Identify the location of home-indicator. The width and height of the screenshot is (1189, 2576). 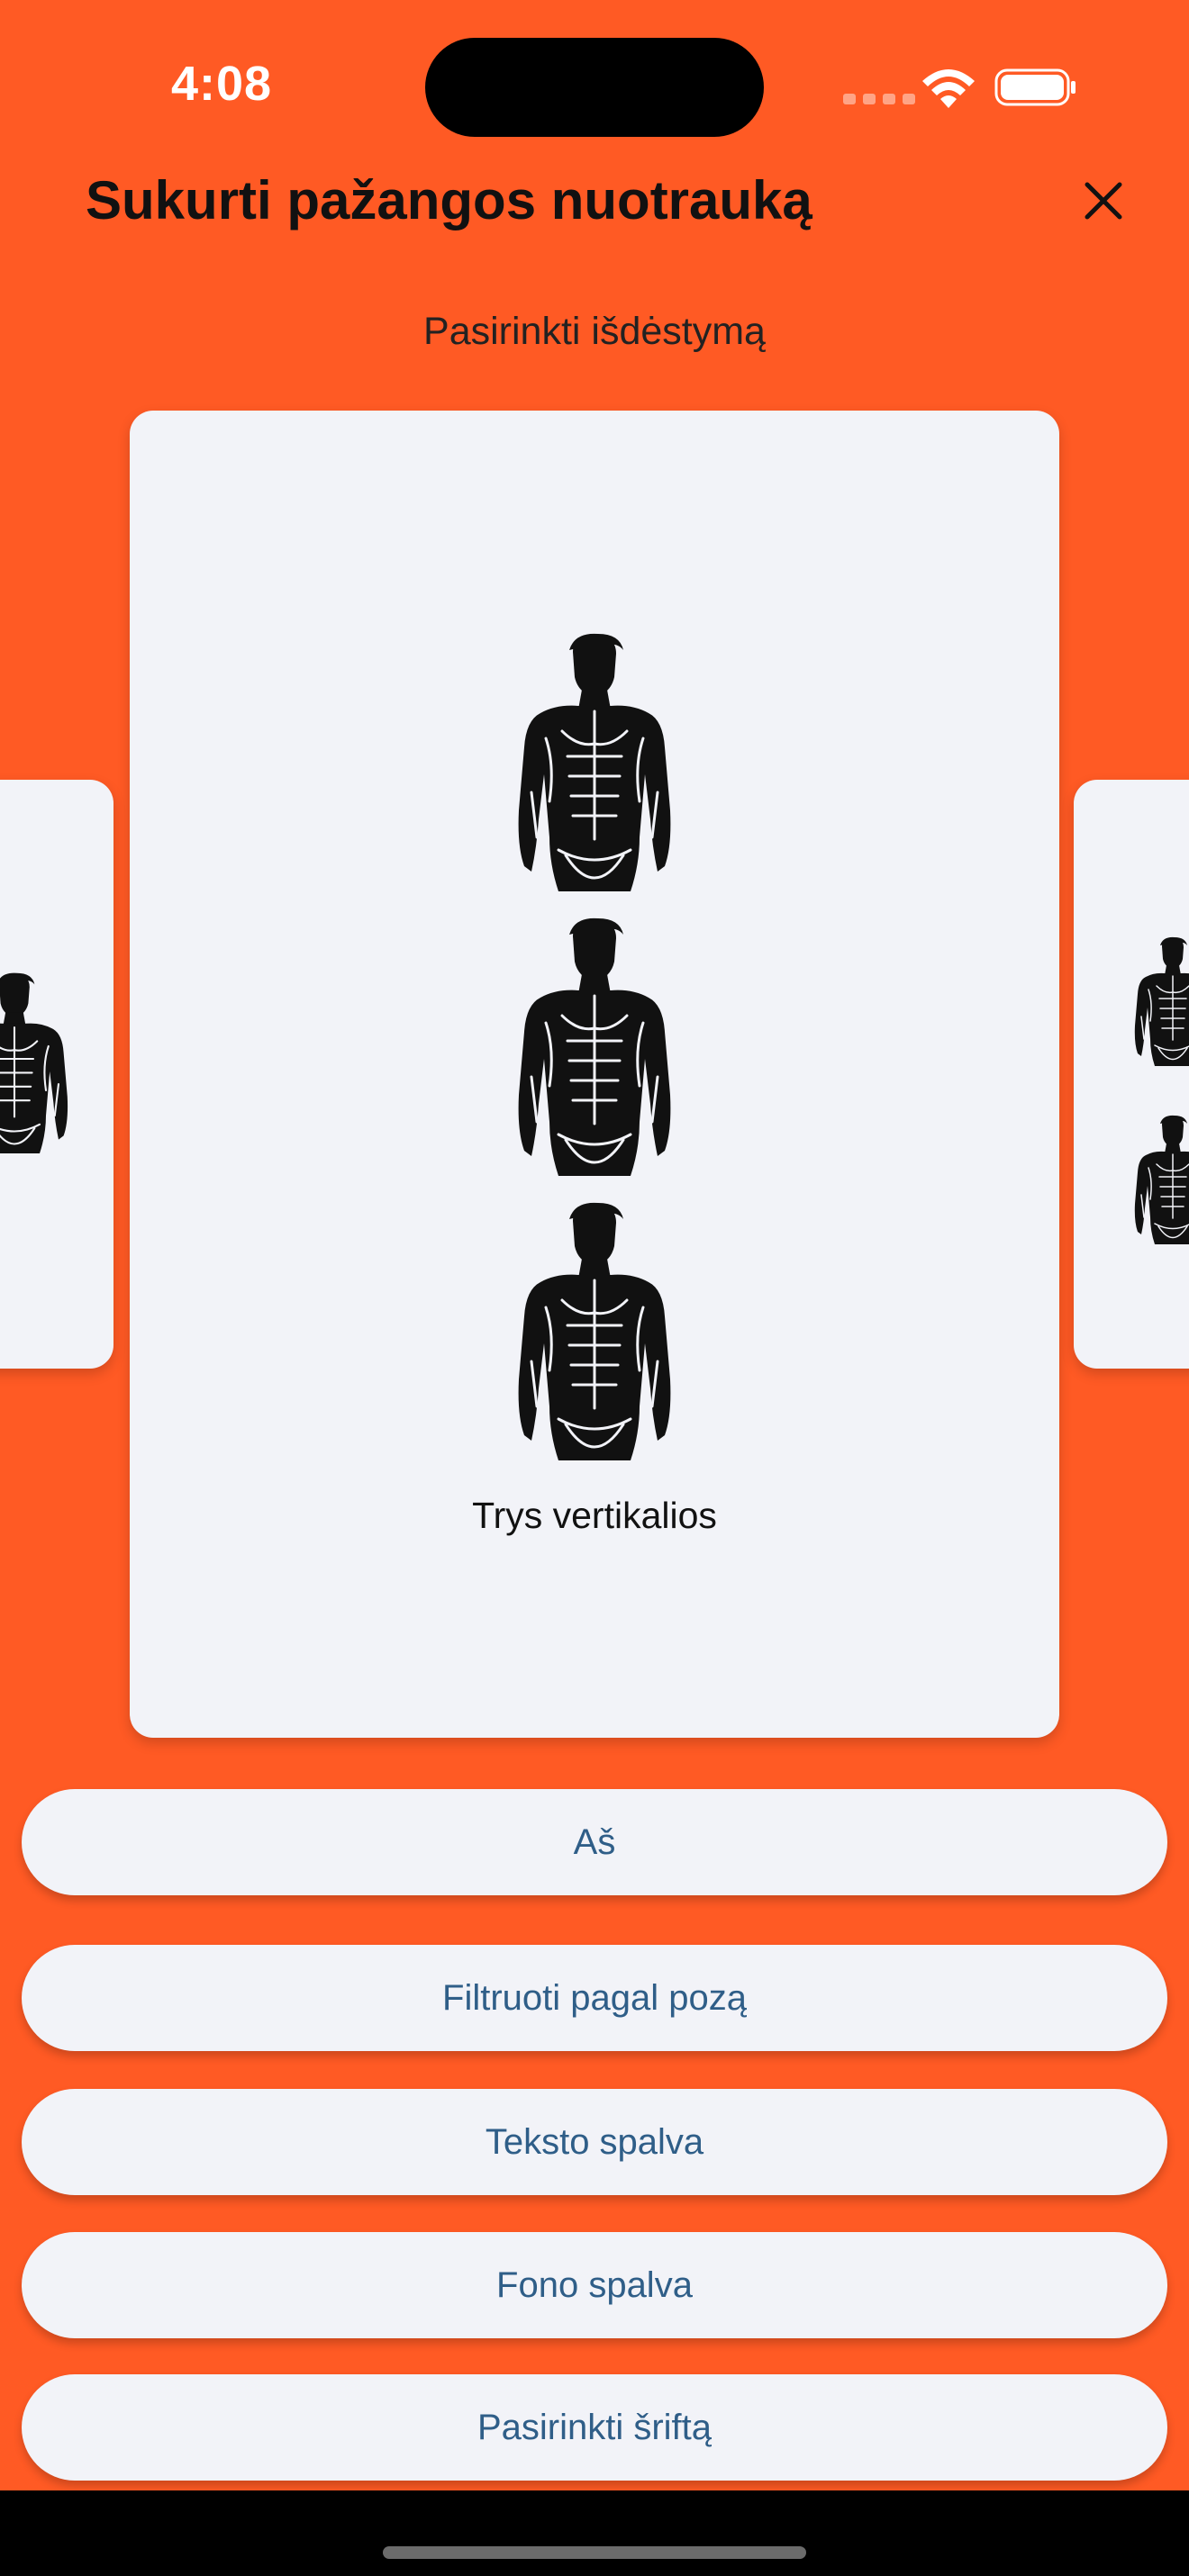
(594, 2552).